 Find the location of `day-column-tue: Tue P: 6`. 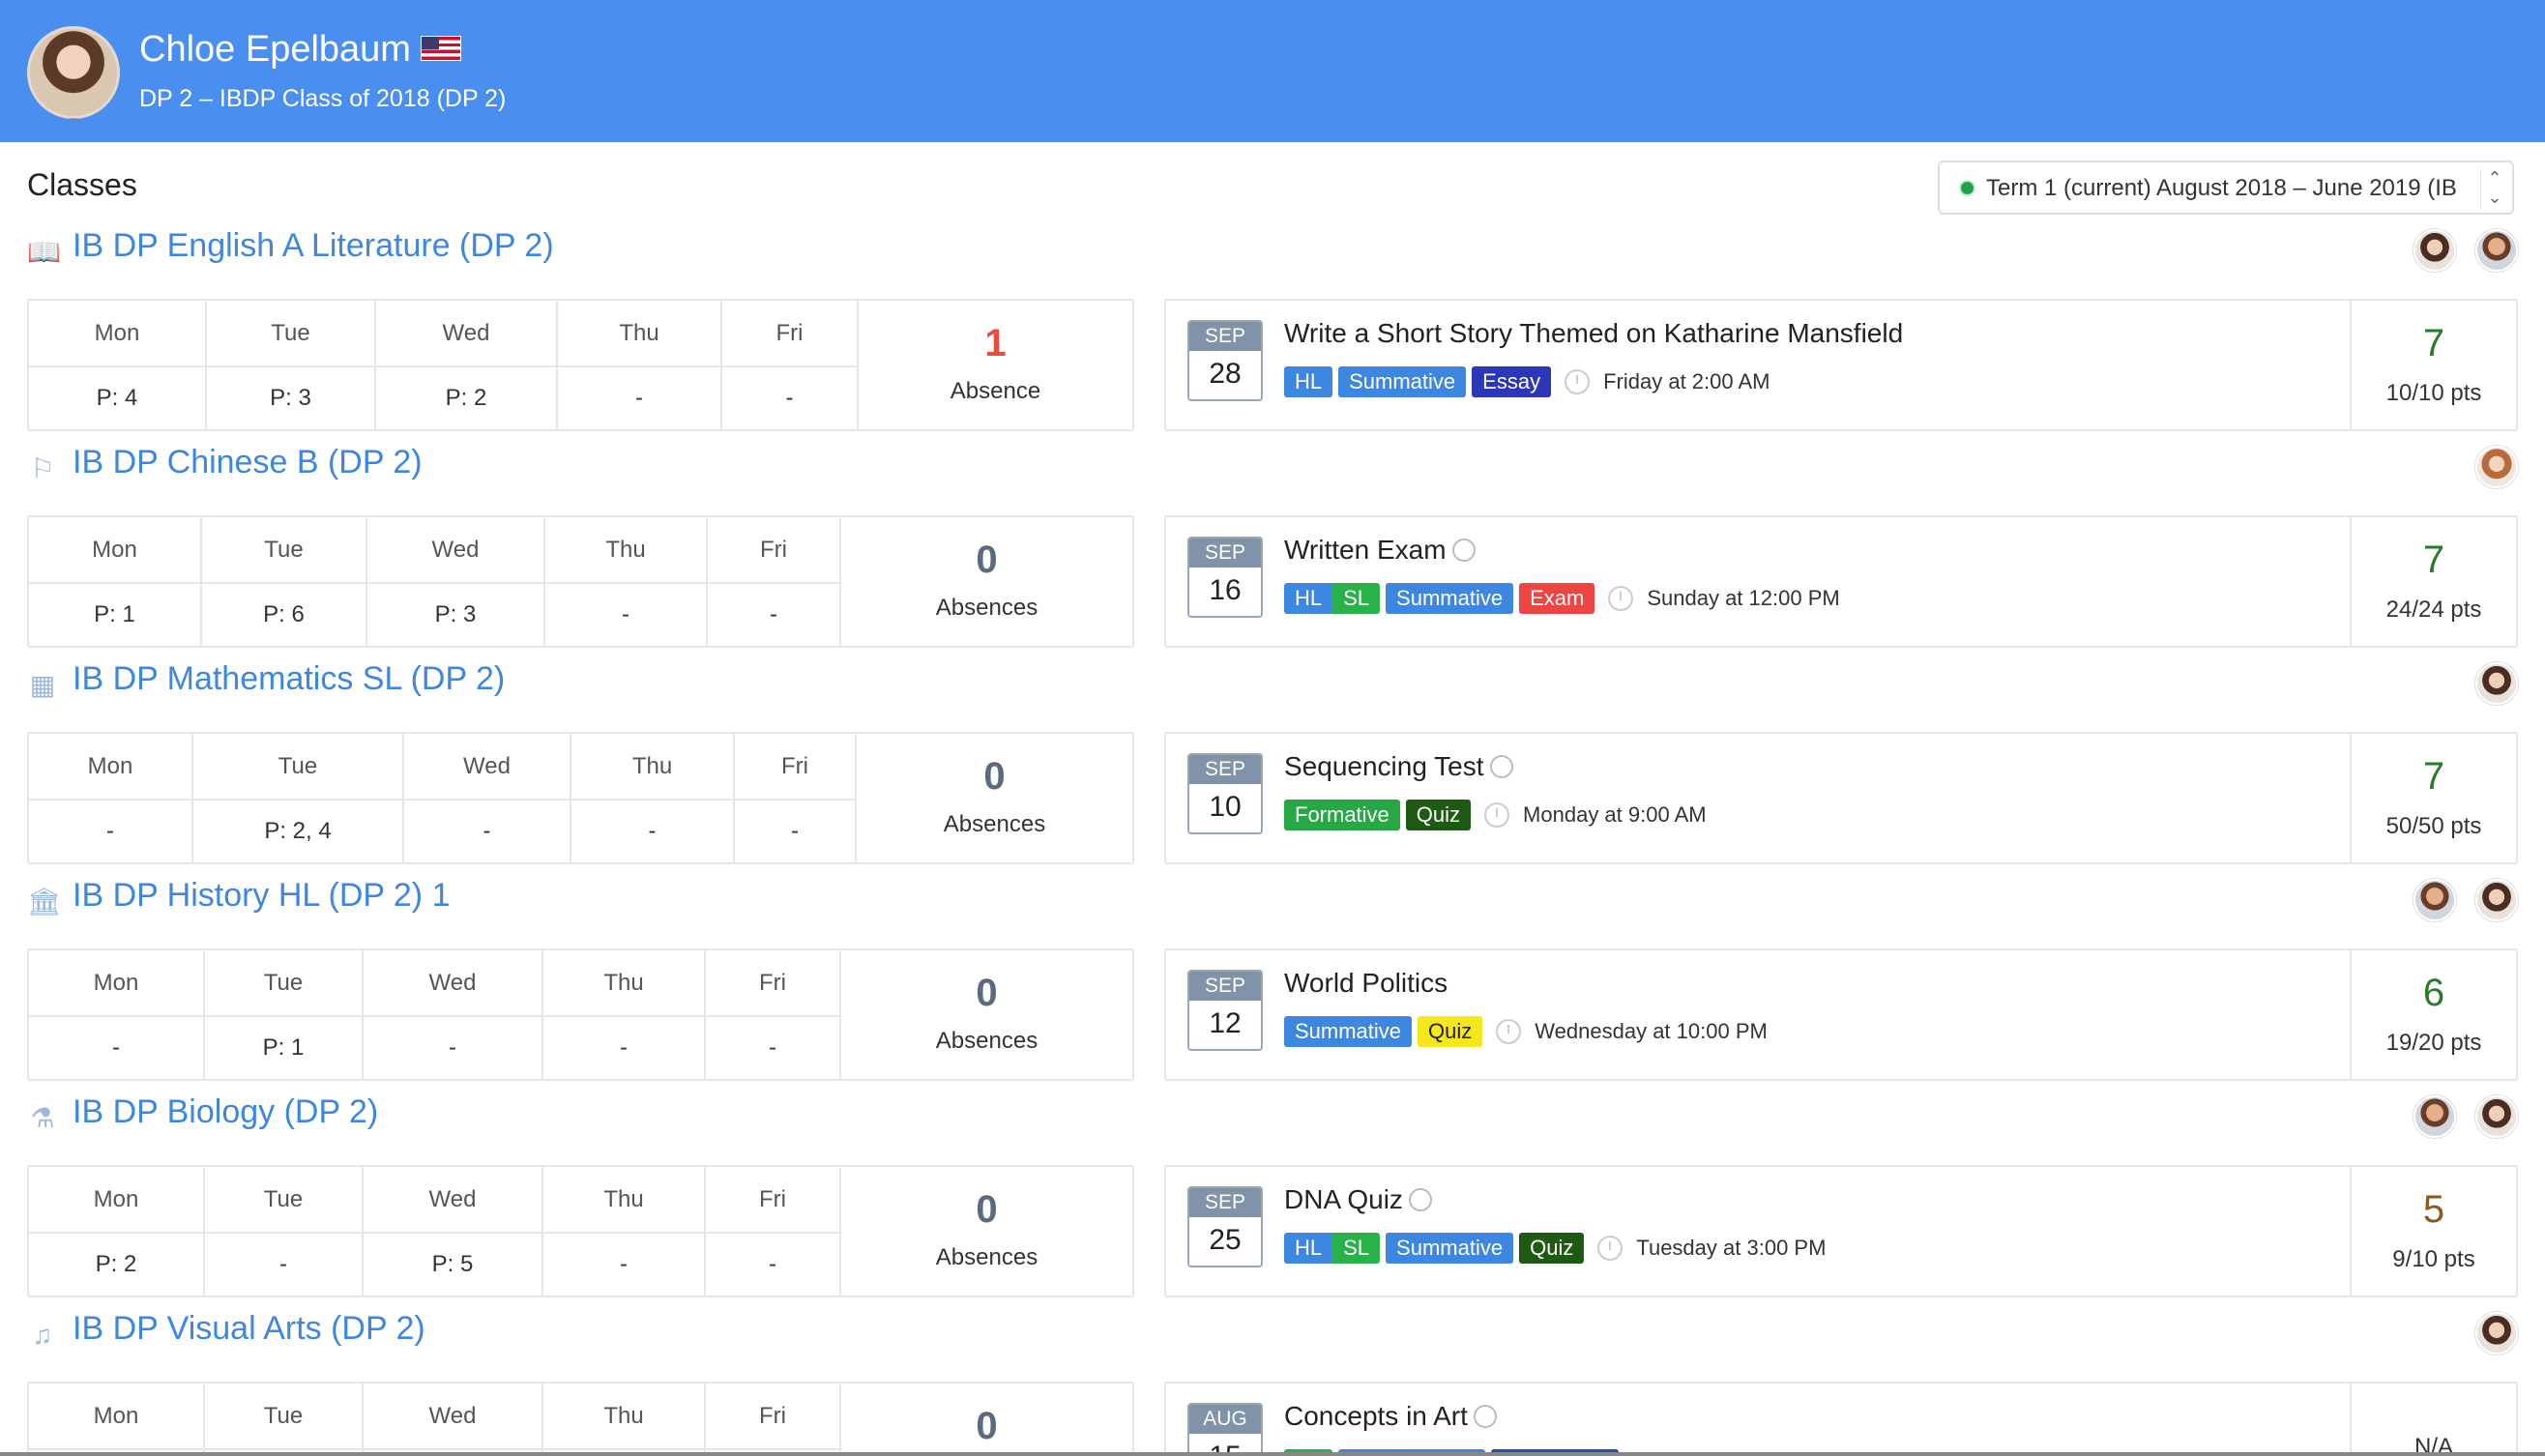

day-column-tue: Tue P: 6 is located at coordinates (284, 582).